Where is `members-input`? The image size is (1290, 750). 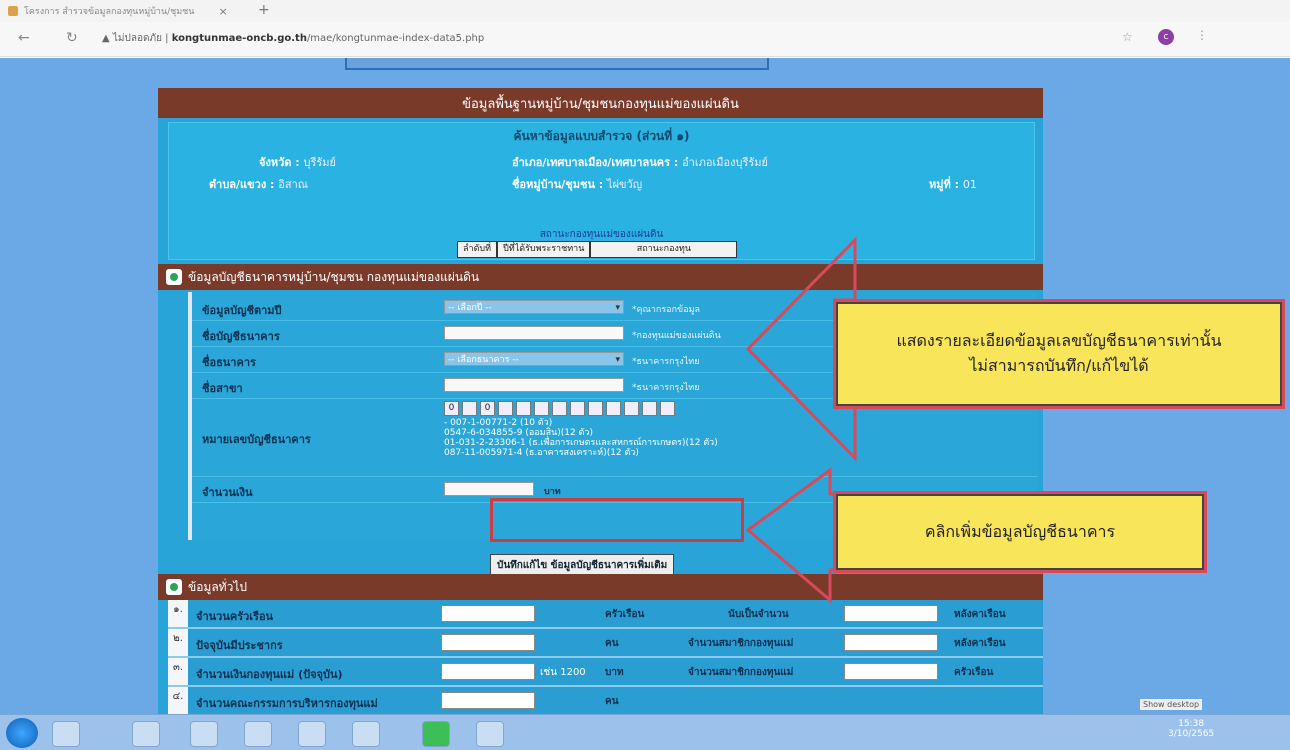 members-input is located at coordinates (891, 642).